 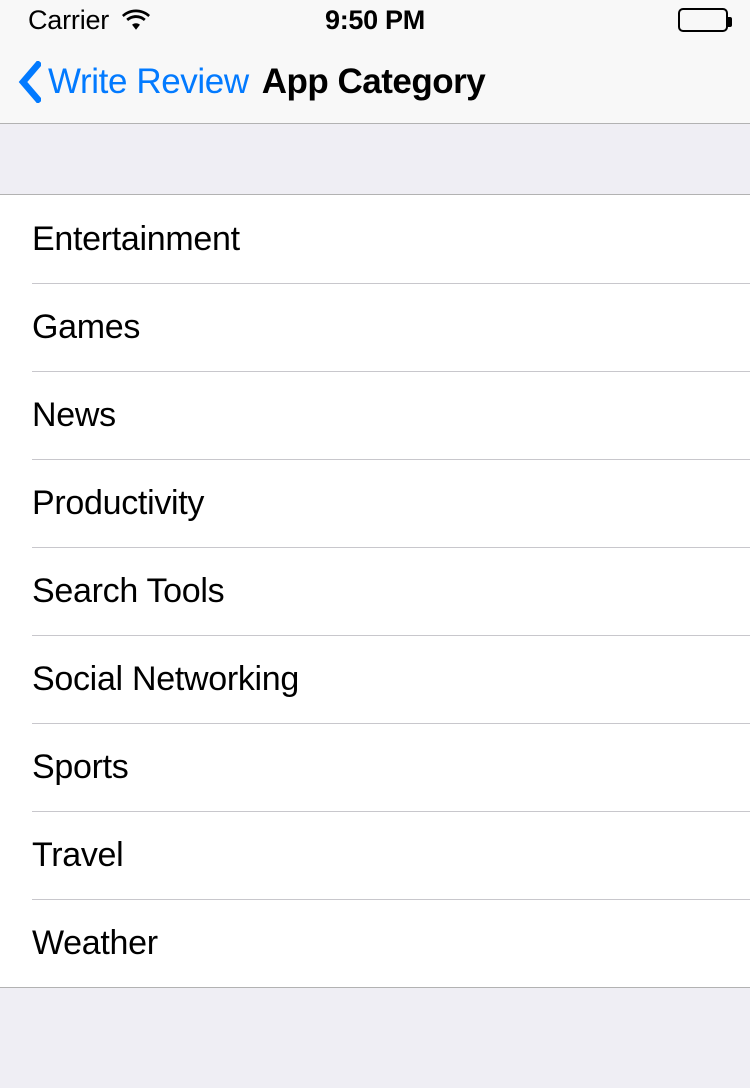 I want to click on row-label: Travel, so click(x=78, y=855).